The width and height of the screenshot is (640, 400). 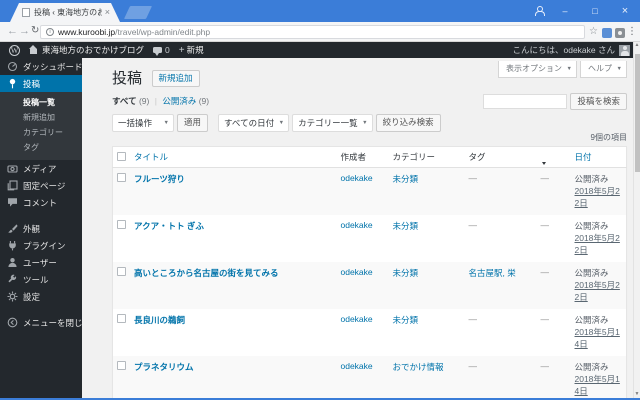 What do you see at coordinates (320, 11) in the screenshot?
I see `browser-titlebar: 投稿 ‹ 東海地方のおでかけ × – □ ×` at bounding box center [320, 11].